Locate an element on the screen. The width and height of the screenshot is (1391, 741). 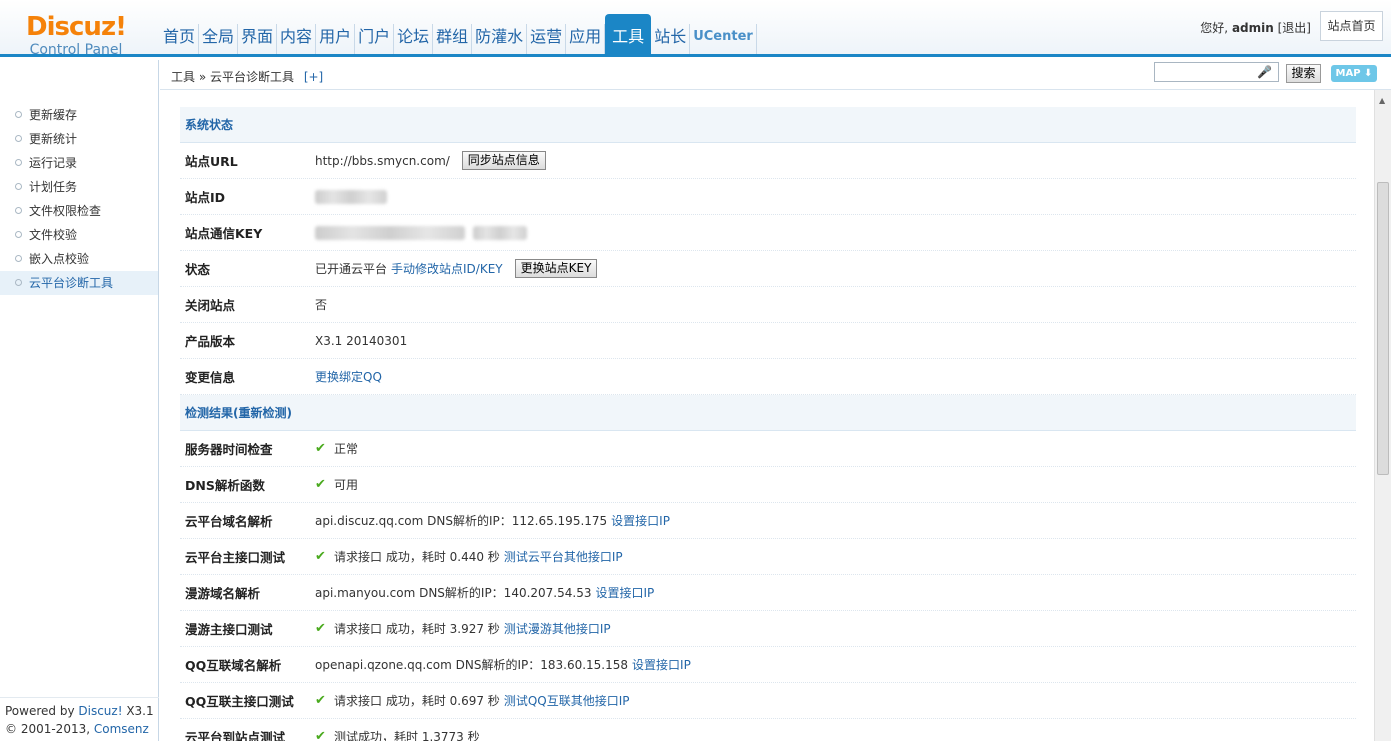
label: 漫游域名解析 is located at coordinates (223, 593).